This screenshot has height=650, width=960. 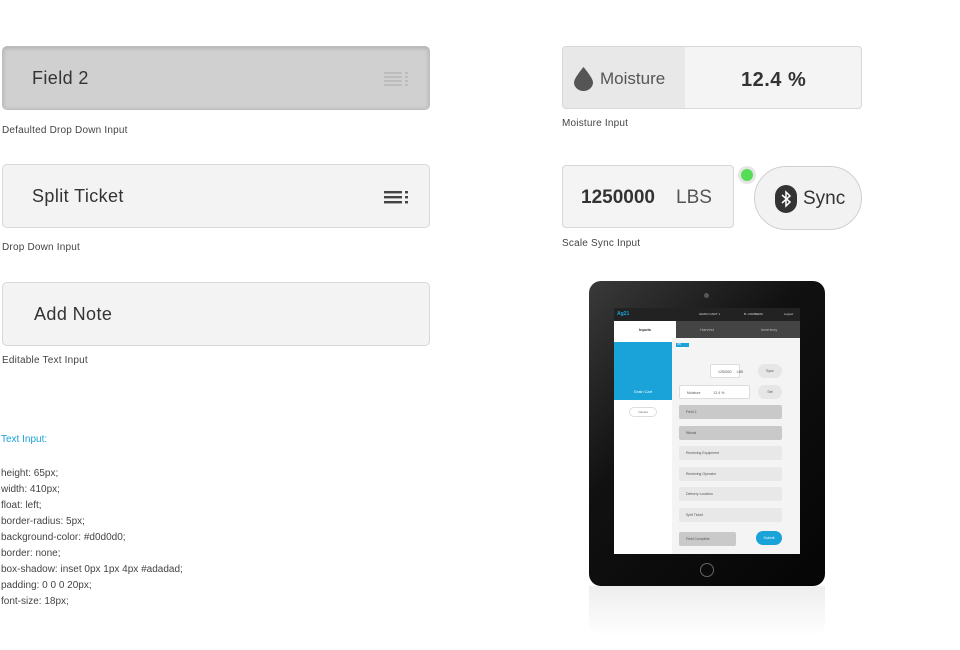 What do you see at coordinates (643, 446) in the screenshot?
I see `app-sidebar: Grain Cart Cancel` at bounding box center [643, 446].